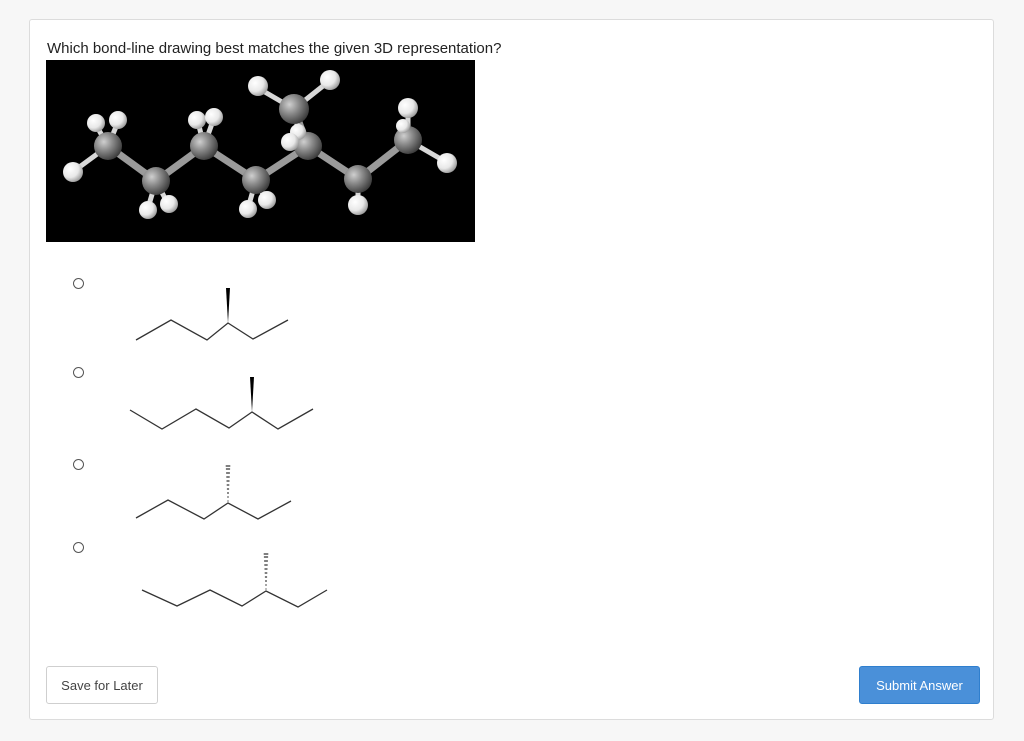 Image resolution: width=1024 pixels, height=741 pixels. What do you see at coordinates (919, 685) in the screenshot?
I see `submit-answer-button: Submit Answer` at bounding box center [919, 685].